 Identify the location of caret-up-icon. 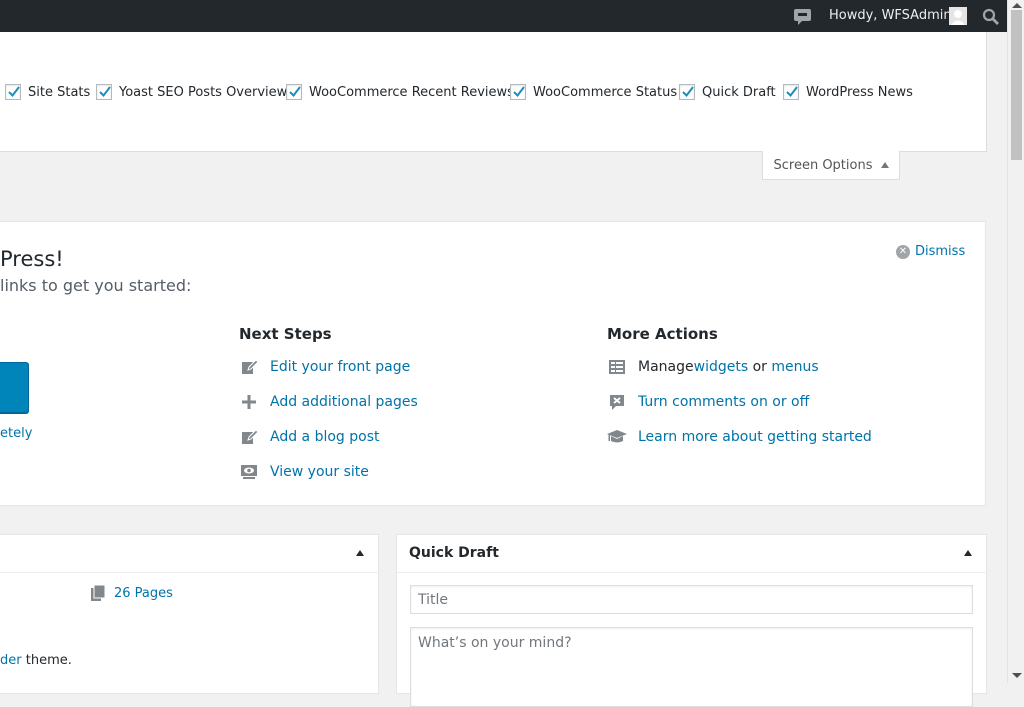
(884, 165).